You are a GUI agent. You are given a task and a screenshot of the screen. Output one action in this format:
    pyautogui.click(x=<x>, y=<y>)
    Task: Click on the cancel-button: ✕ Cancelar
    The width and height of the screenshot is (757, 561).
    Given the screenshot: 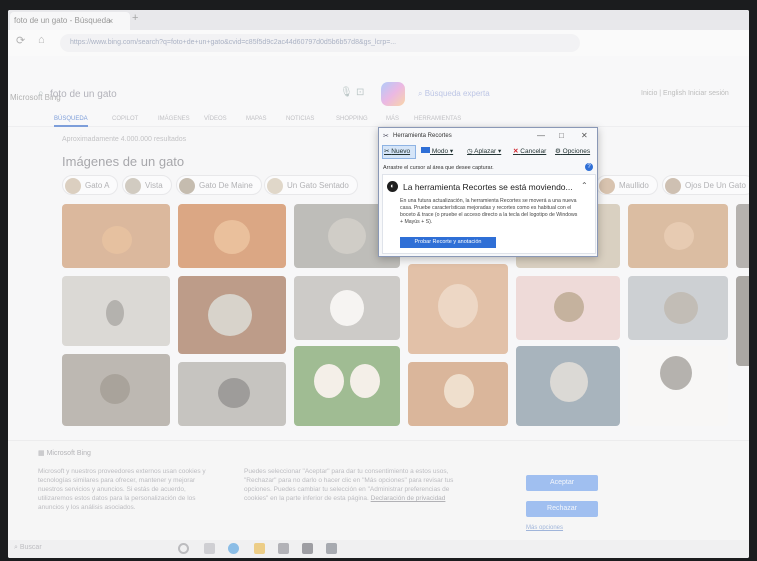 What is the action you would take?
    pyautogui.click(x=529, y=151)
    